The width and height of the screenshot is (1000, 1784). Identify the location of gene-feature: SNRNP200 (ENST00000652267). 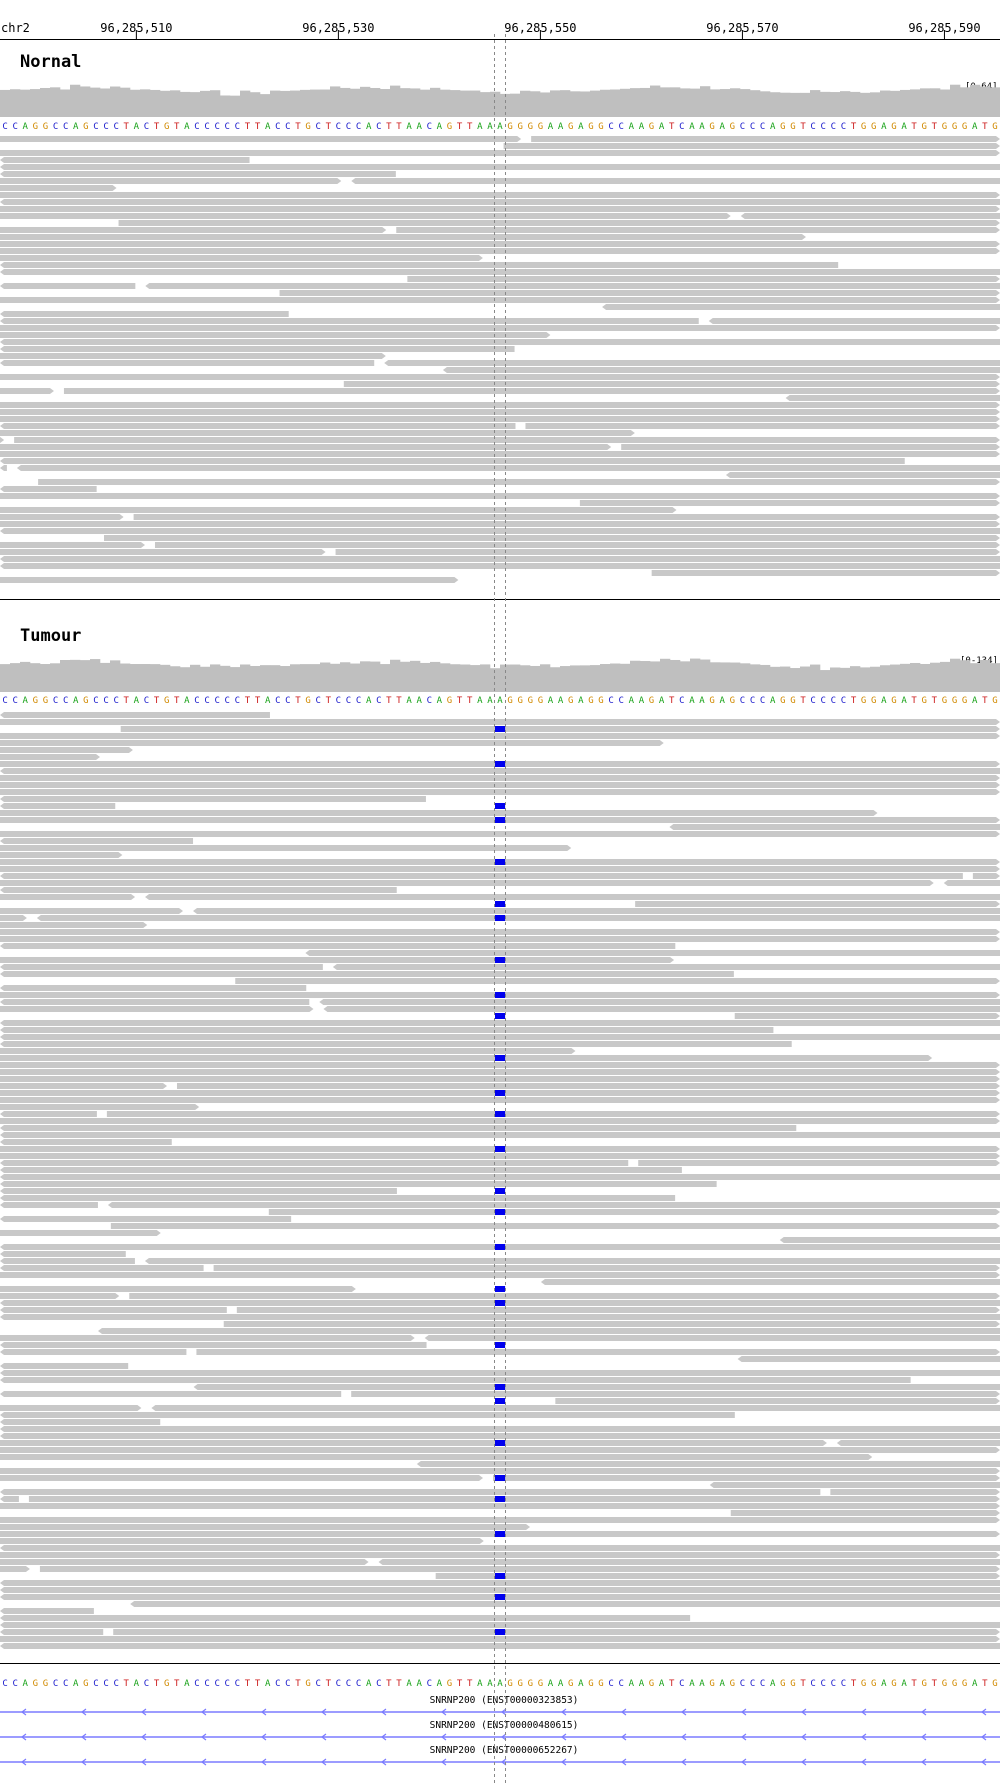
(500, 1755).